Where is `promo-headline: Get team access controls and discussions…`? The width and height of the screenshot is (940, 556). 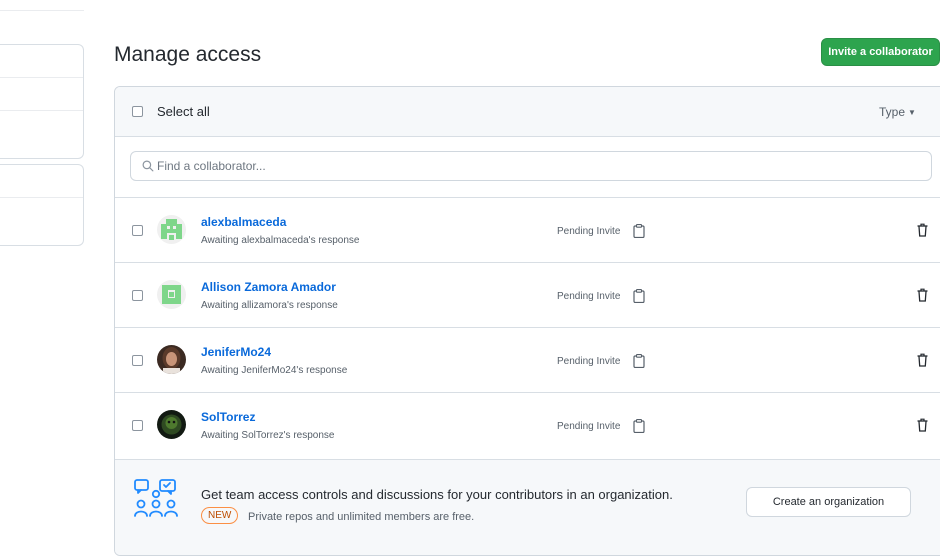
promo-headline: Get team access controls and discussions… is located at coordinates (437, 494).